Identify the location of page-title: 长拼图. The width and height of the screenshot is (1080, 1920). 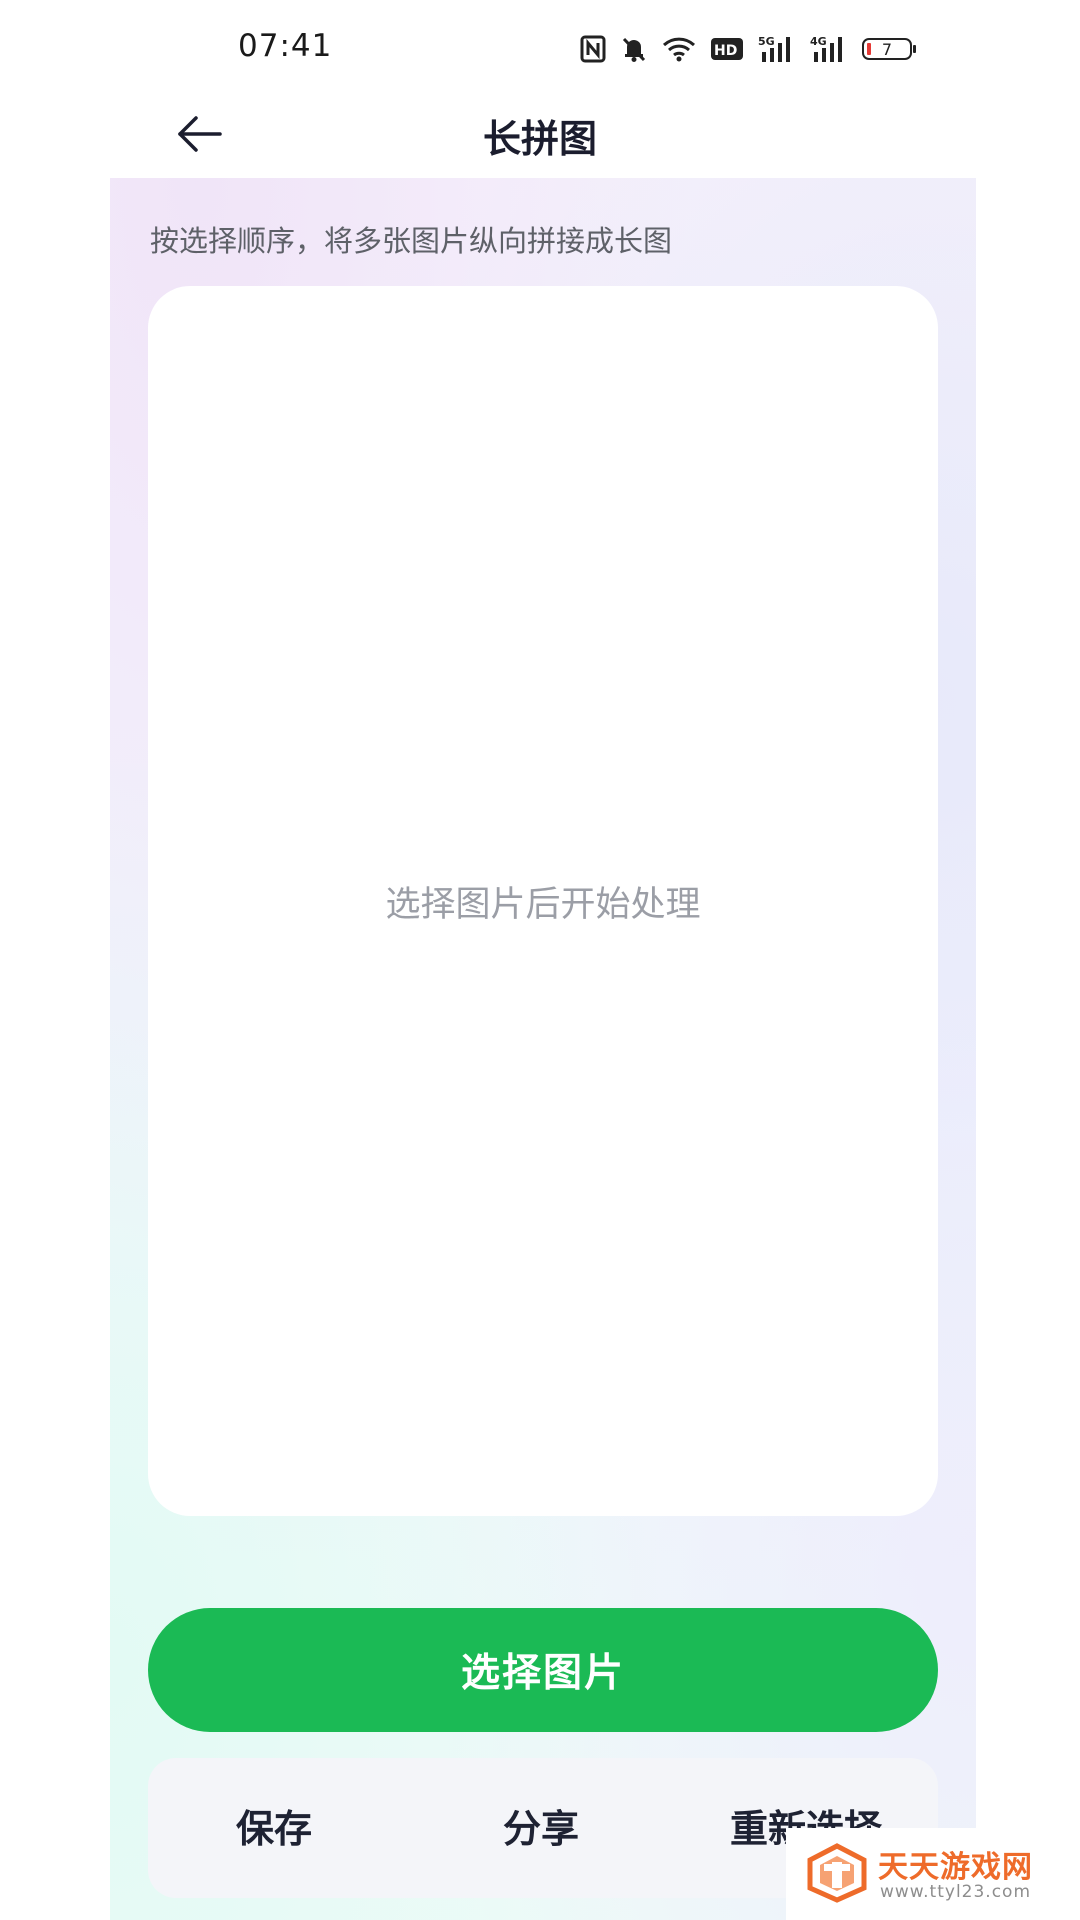
(539, 139).